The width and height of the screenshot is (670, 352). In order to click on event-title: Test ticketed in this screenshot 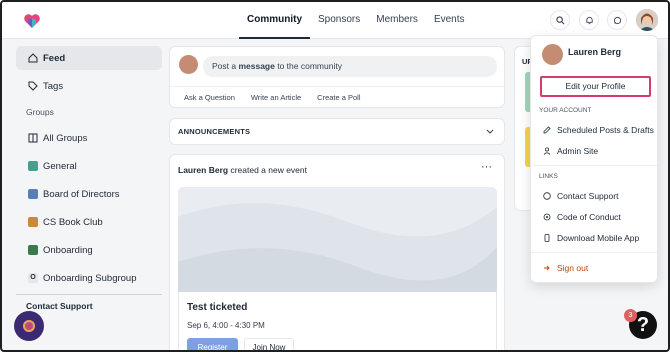, I will do `click(217, 307)`.